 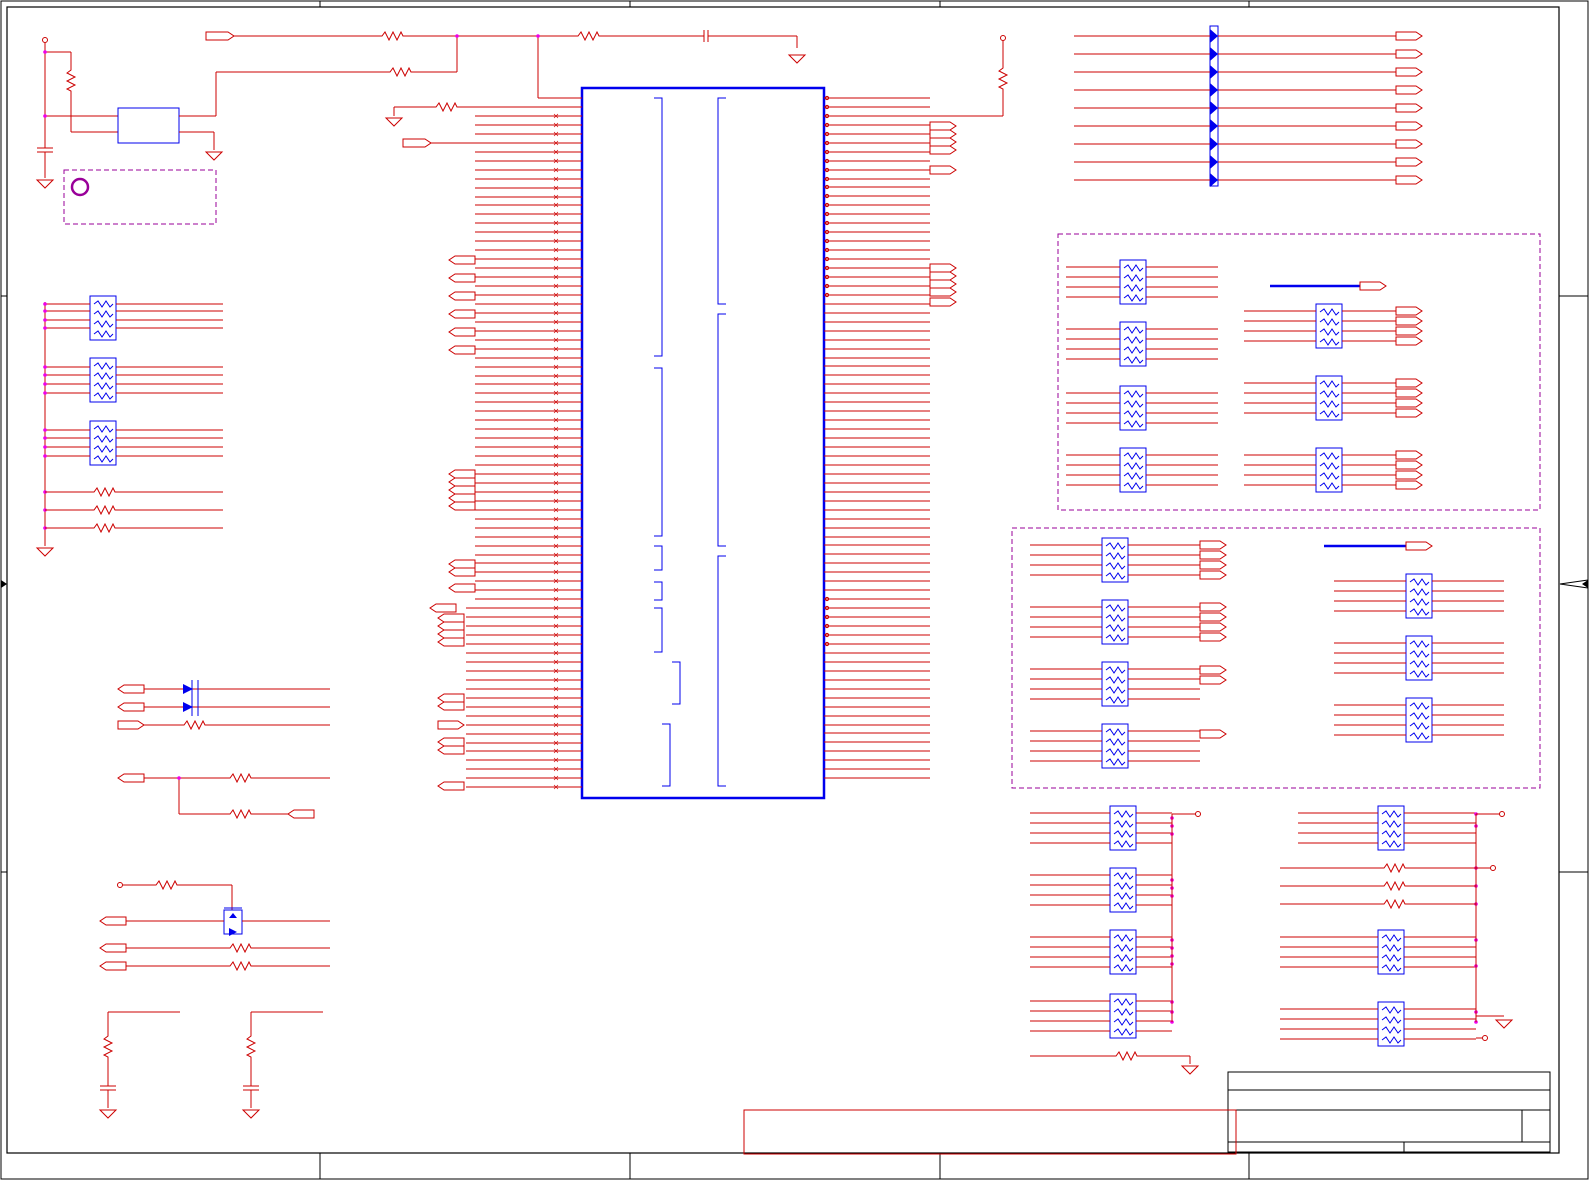 I want to click on ic-internal-brackets, so click(x=690, y=442).